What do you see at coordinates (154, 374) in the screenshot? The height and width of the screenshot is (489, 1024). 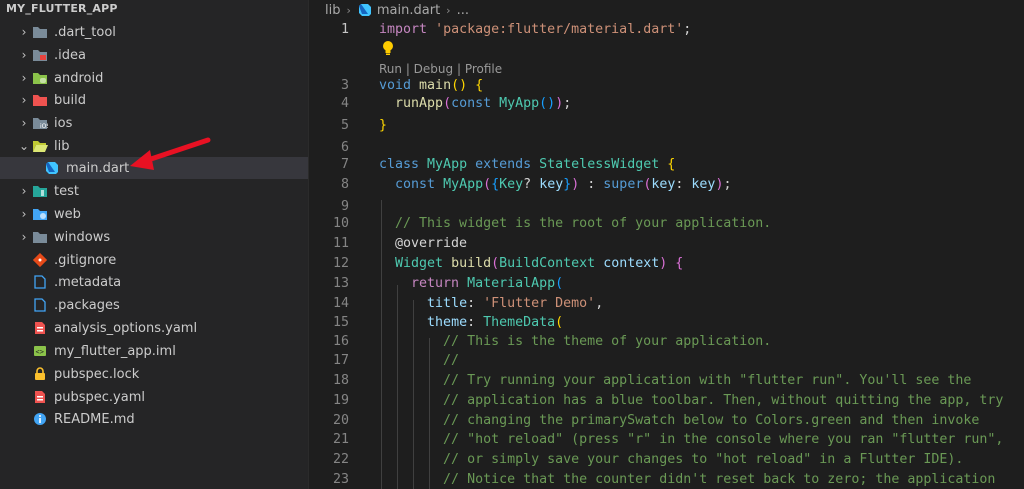 I see `tree-item-pubspec-lock: pubspec.lock` at bounding box center [154, 374].